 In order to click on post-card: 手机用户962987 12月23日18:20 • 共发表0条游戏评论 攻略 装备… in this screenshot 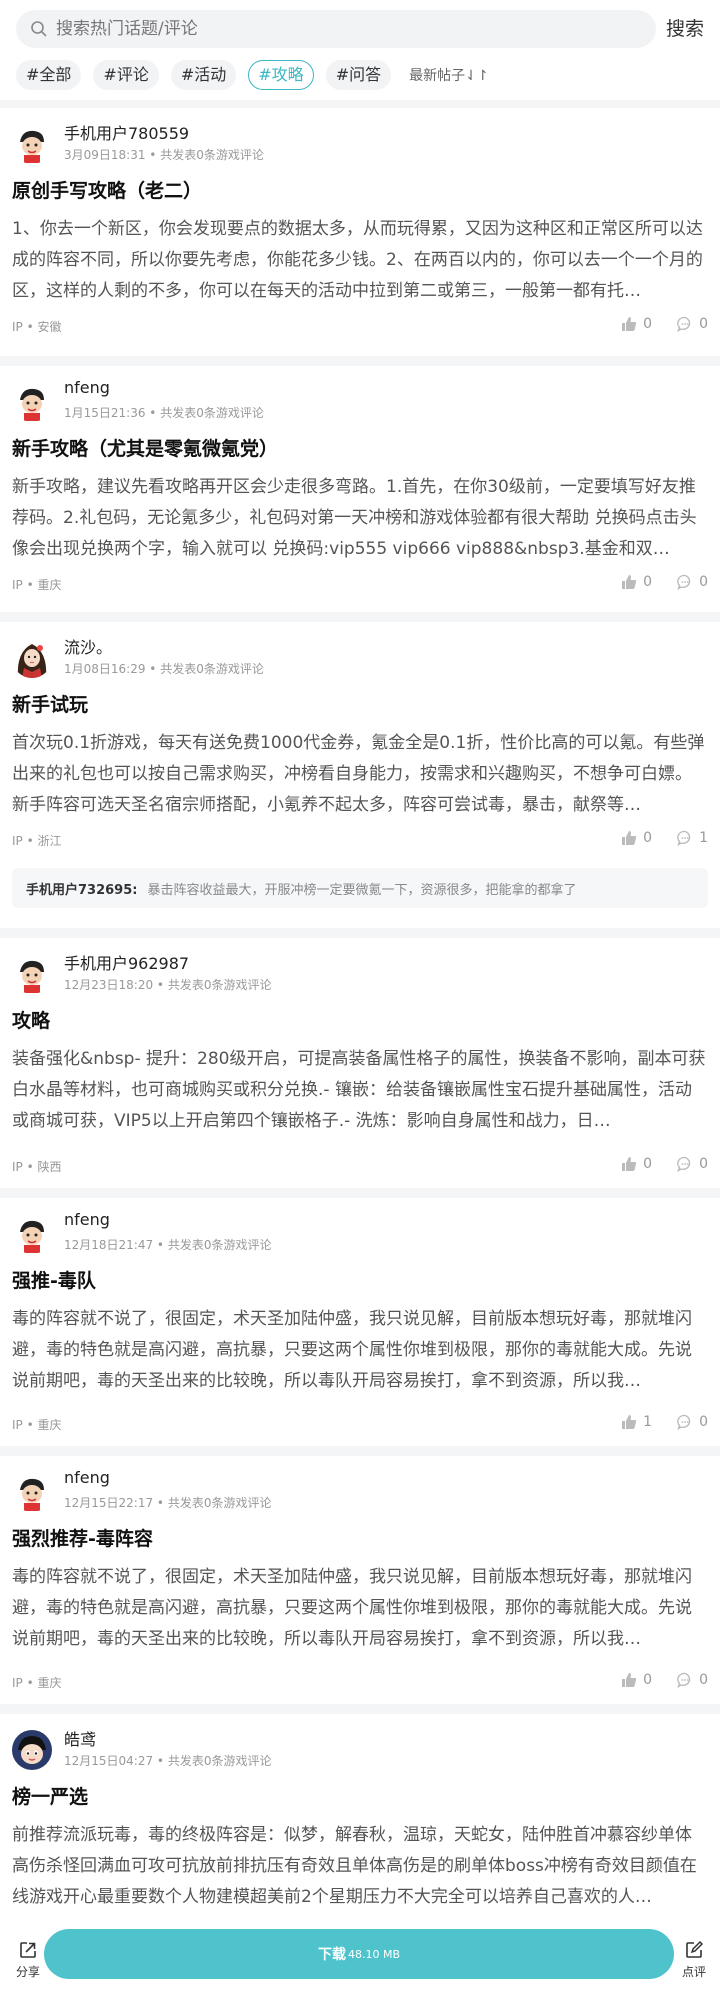, I will do `click(360, 1057)`.